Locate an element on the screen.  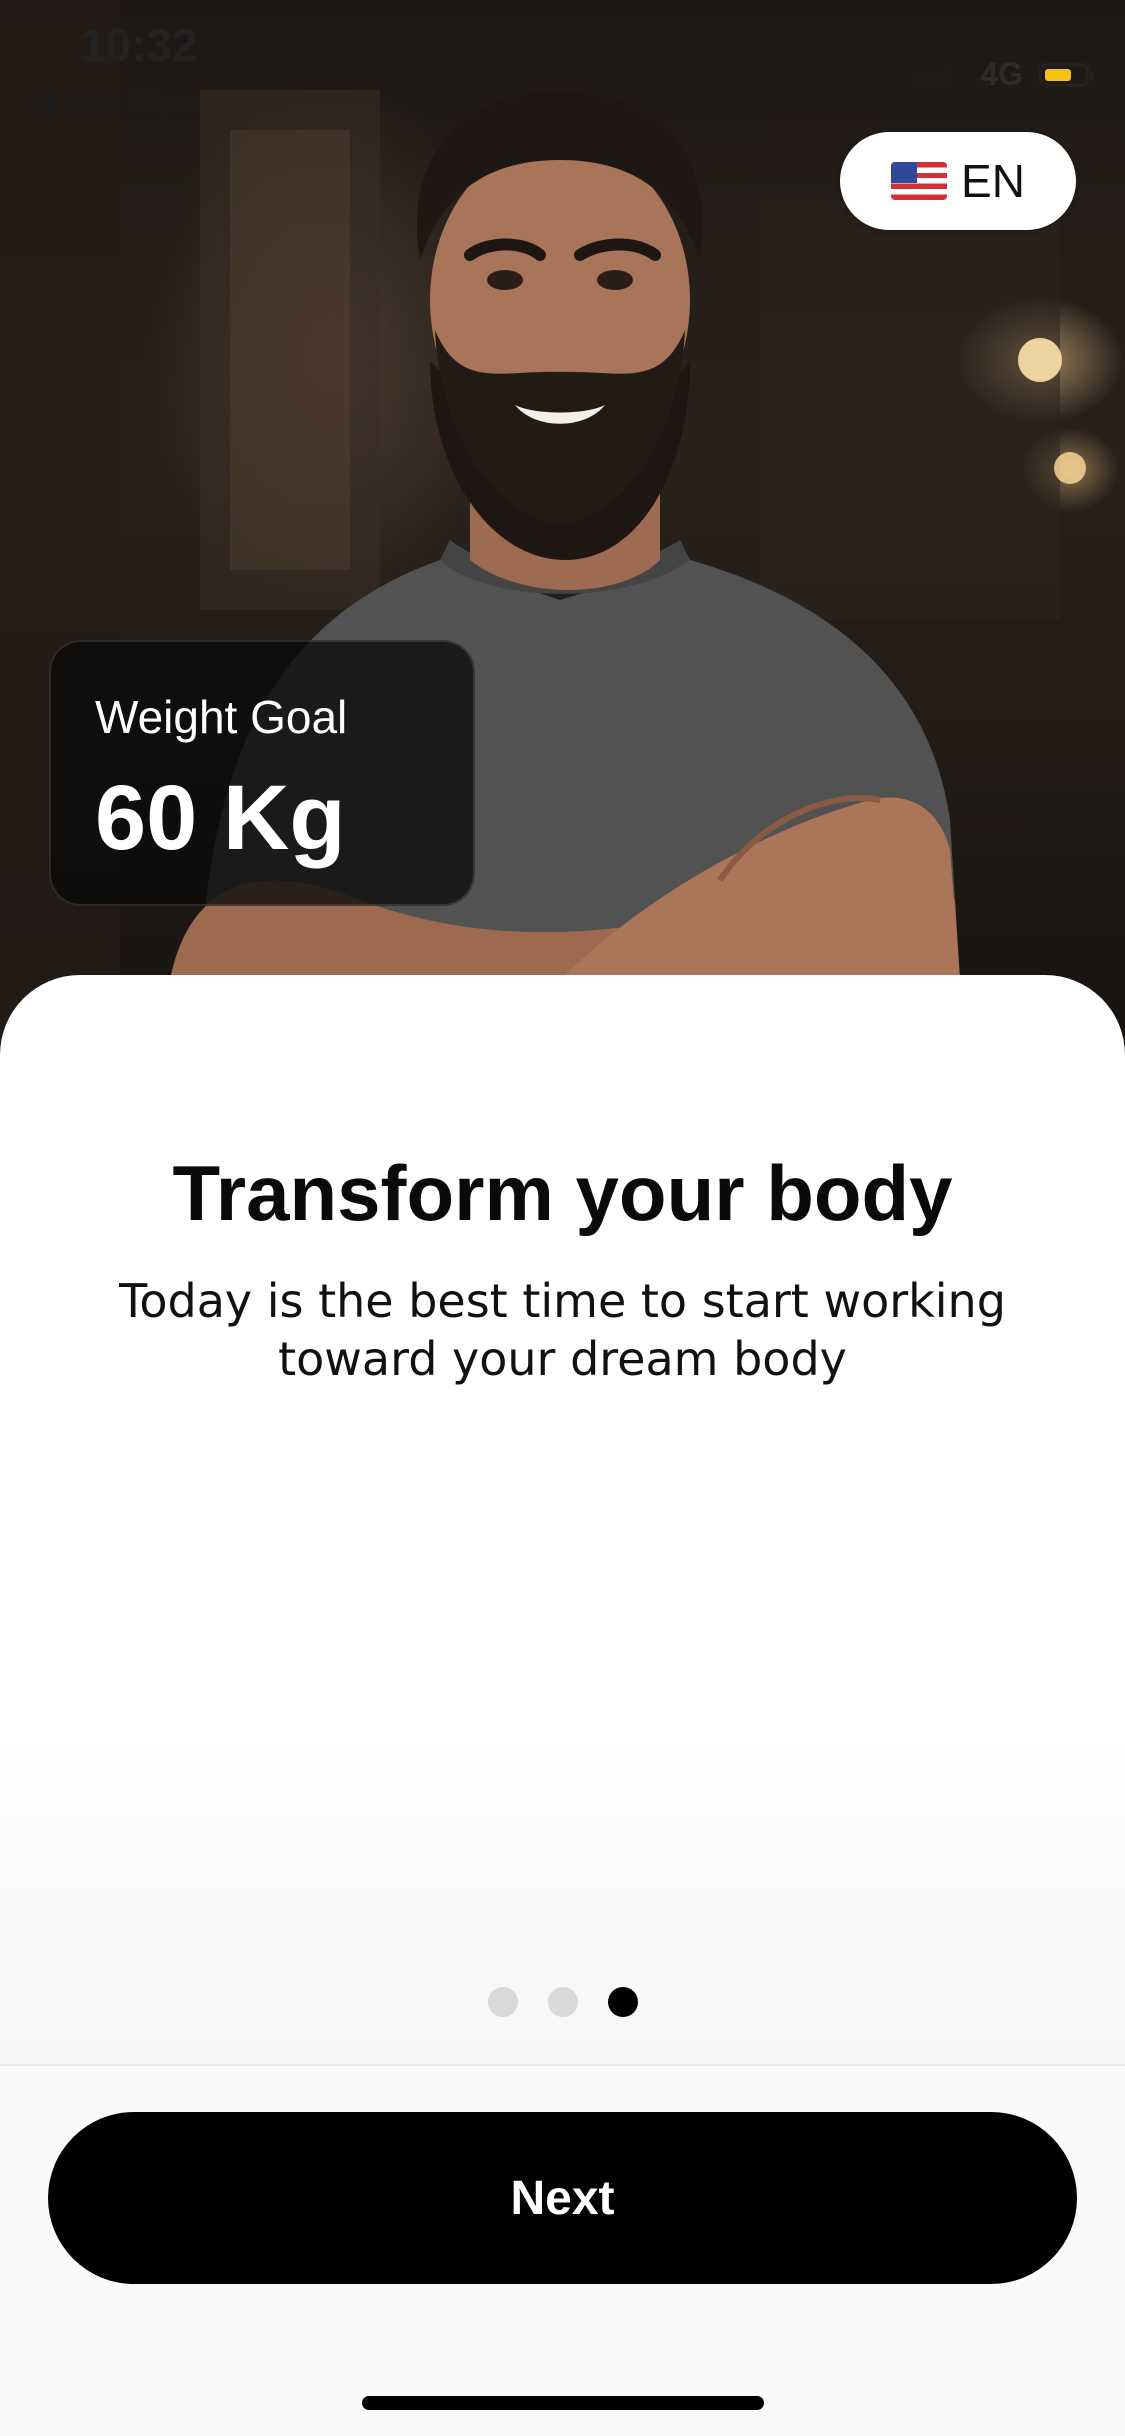
back-to-app-store-link: ◀ App Store is located at coordinates (119, 102).